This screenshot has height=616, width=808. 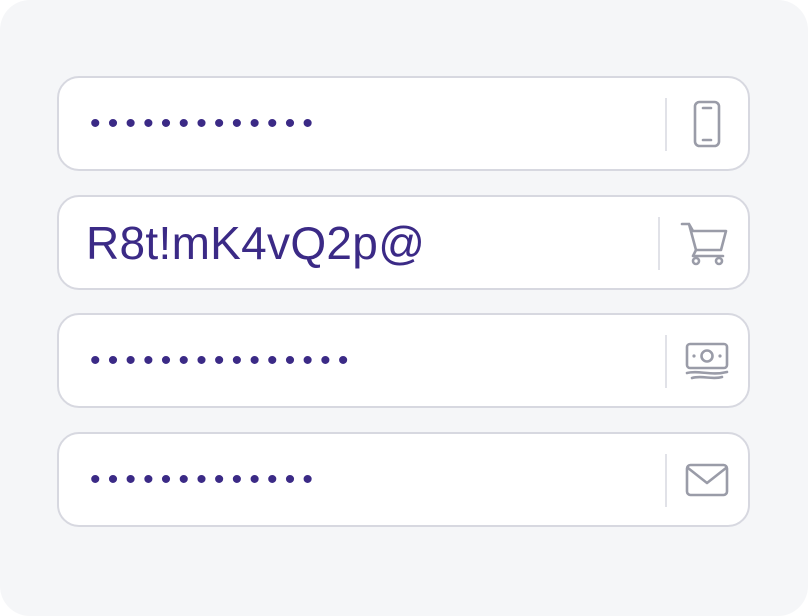 I want to click on banking-password-value: •••••••••••••••, so click(x=223, y=360).